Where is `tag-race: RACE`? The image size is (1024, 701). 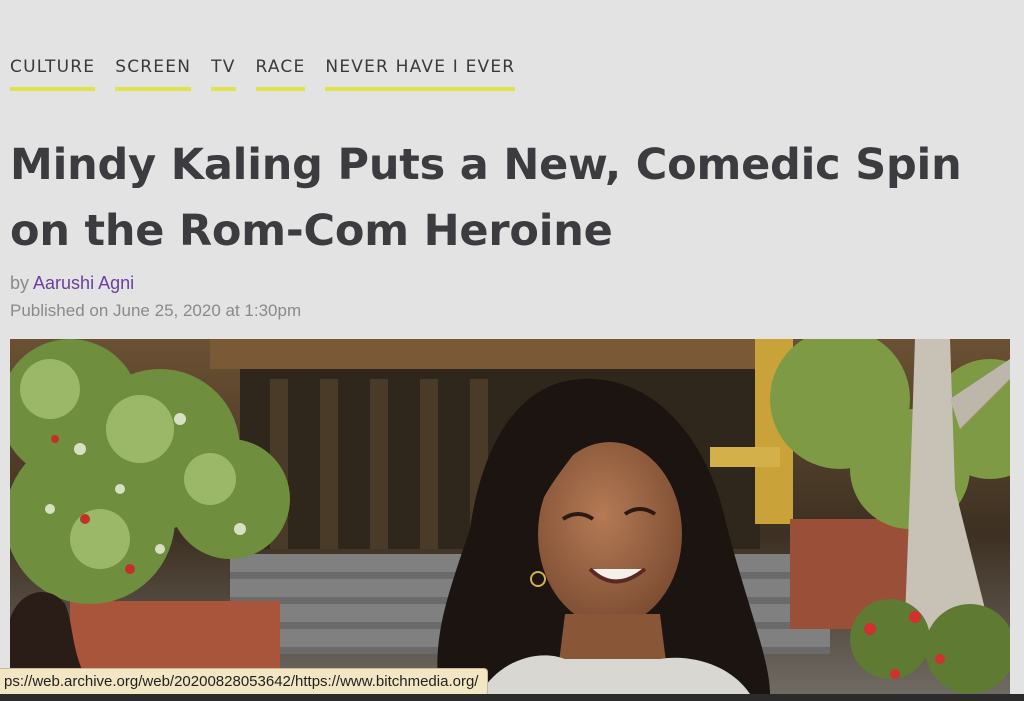
tag-race: RACE is located at coordinates (280, 73).